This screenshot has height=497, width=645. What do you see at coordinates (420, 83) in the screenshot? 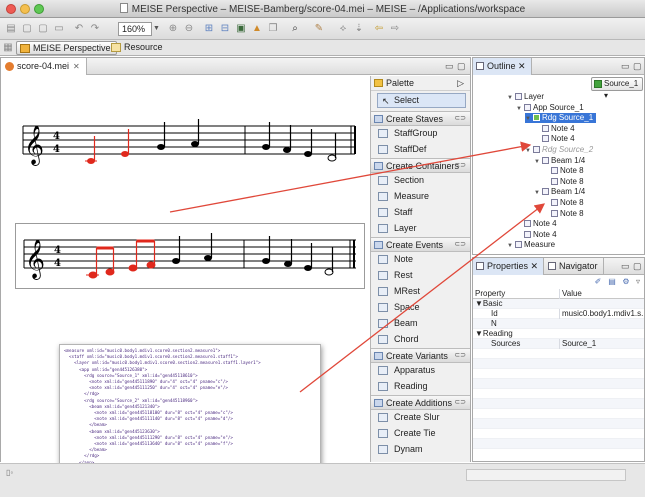
I see `palette-header: Palette ▷` at bounding box center [420, 83].